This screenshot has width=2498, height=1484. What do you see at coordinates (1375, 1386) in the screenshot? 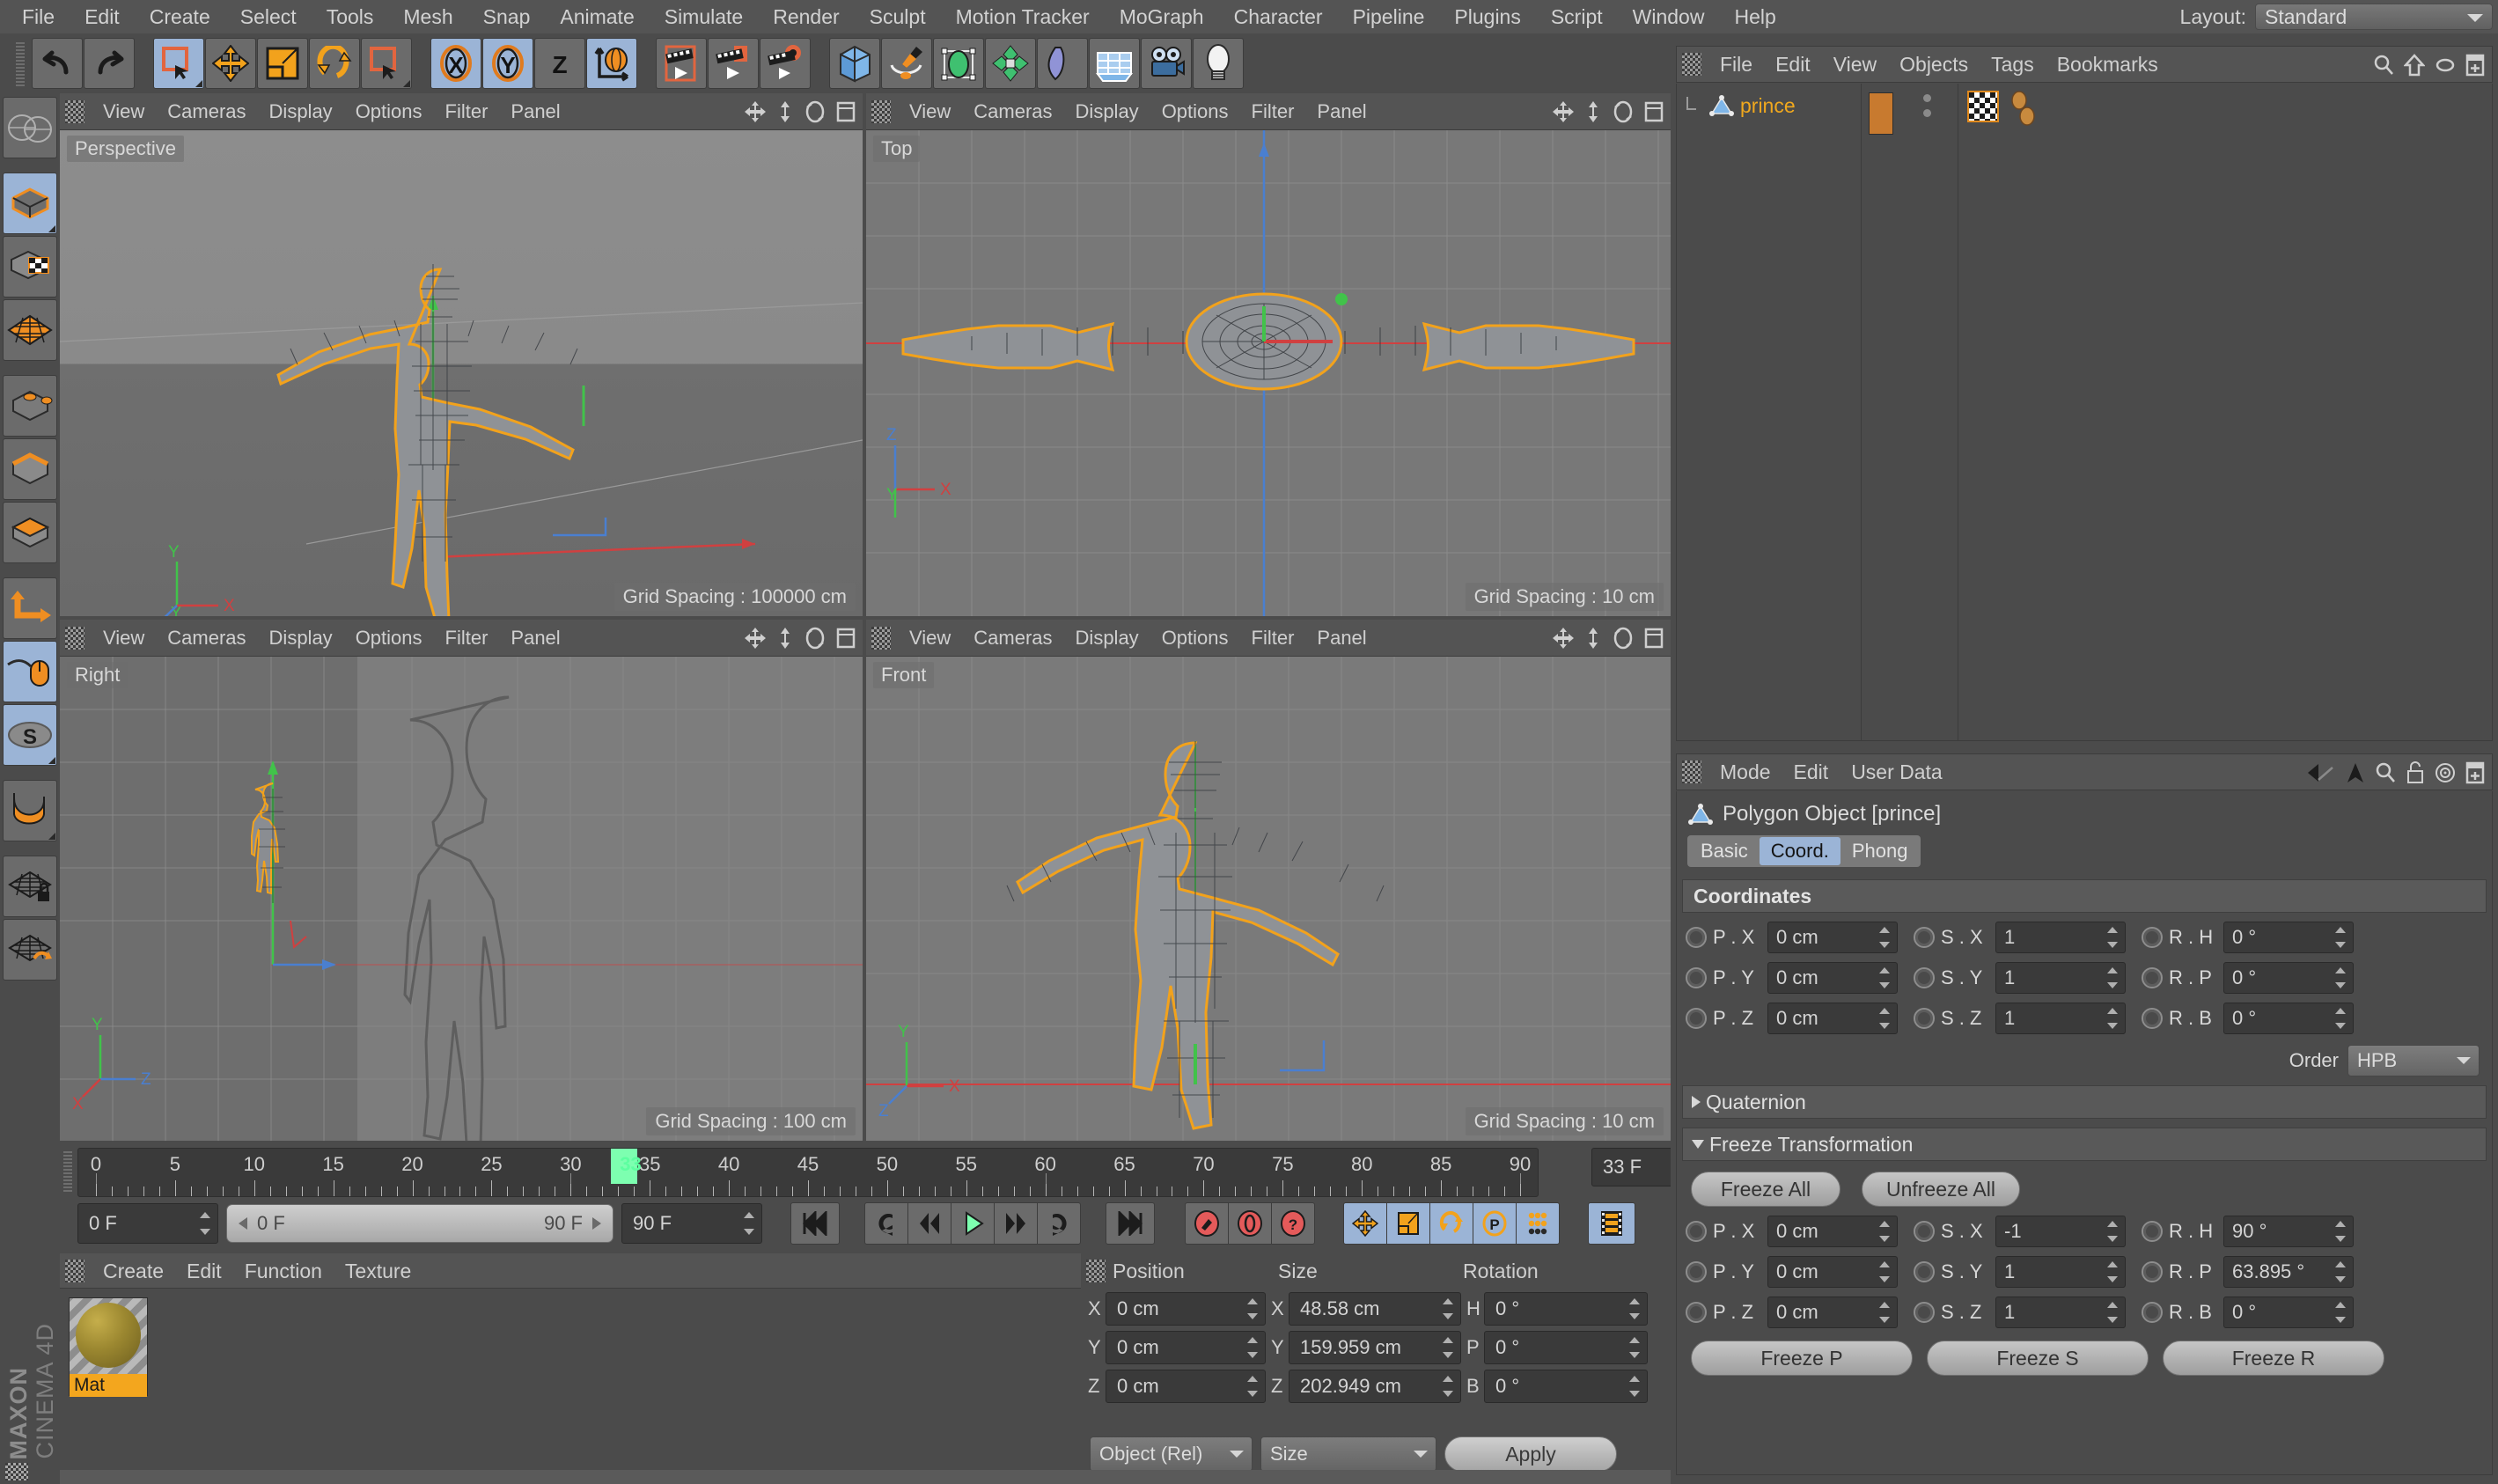
I see `size-z-field: 202.949 cm` at bounding box center [1375, 1386].